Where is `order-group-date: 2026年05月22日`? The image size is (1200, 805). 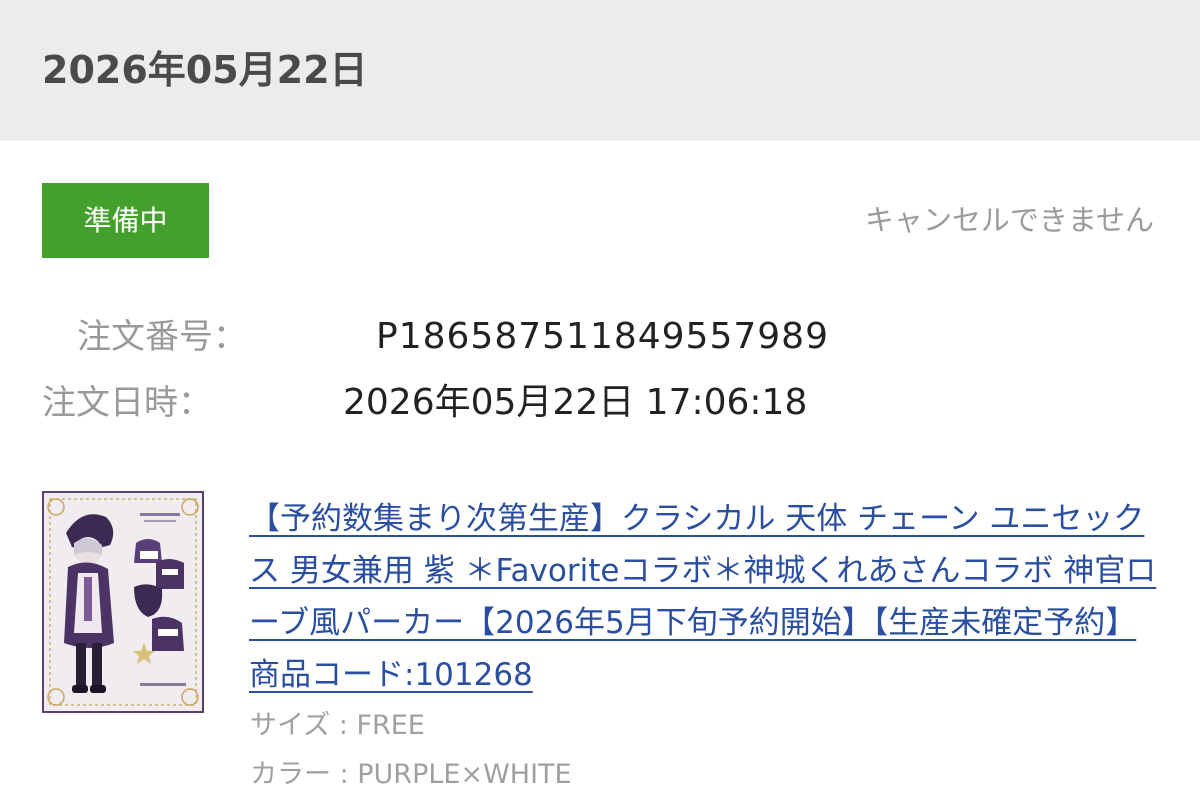
order-group-date: 2026年05月22日 is located at coordinates (205, 70).